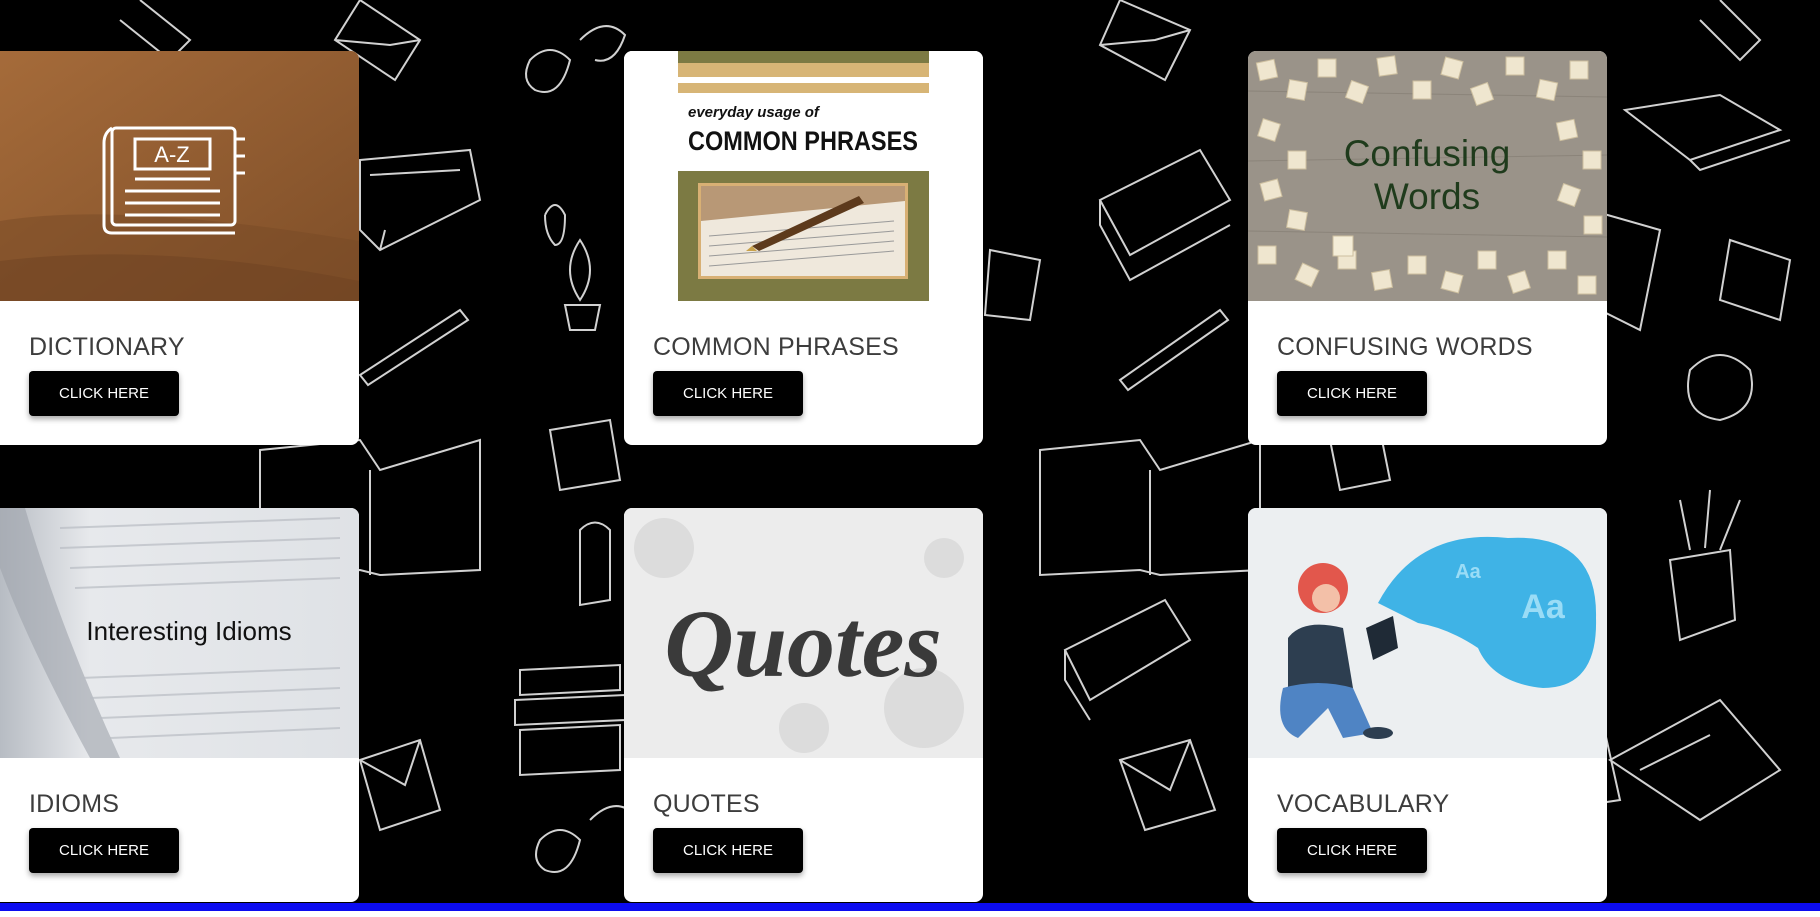  I want to click on svg-text: Words, so click(1427, 196).